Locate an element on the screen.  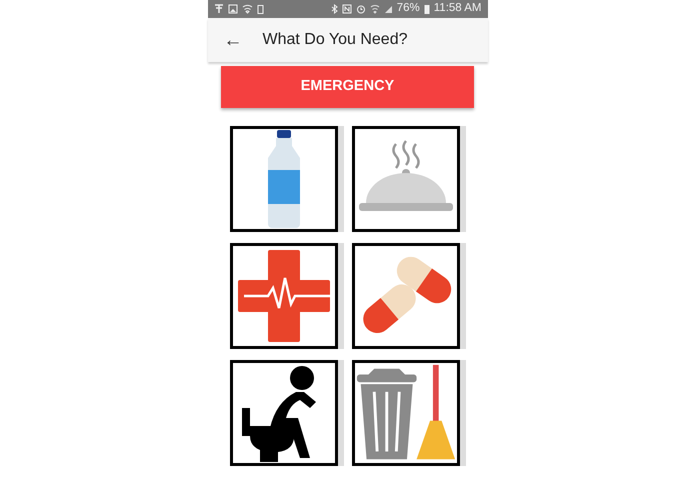
nfc-icon is located at coordinates (347, 9).